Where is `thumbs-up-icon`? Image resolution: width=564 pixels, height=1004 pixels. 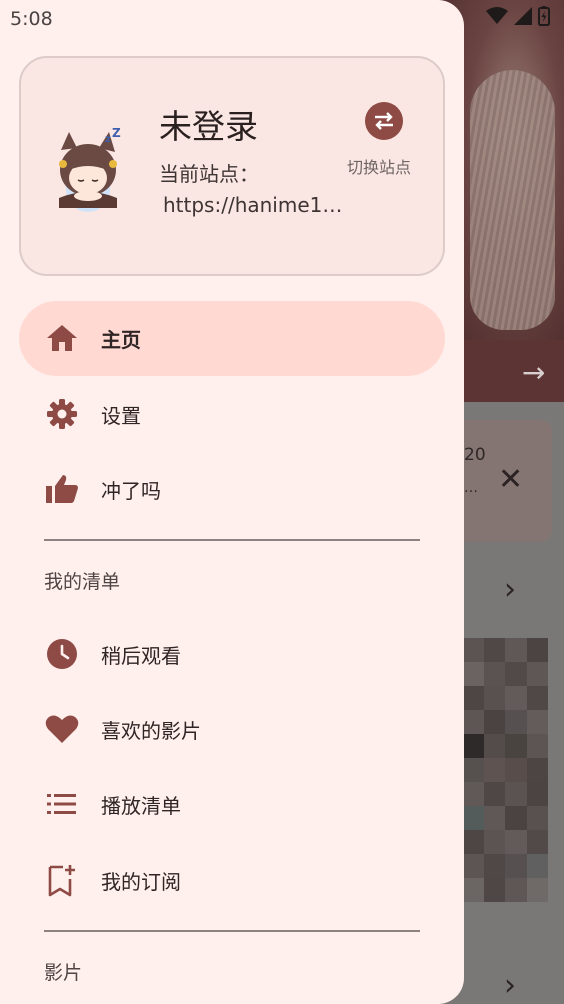
thumbs-up-icon is located at coordinates (62, 489).